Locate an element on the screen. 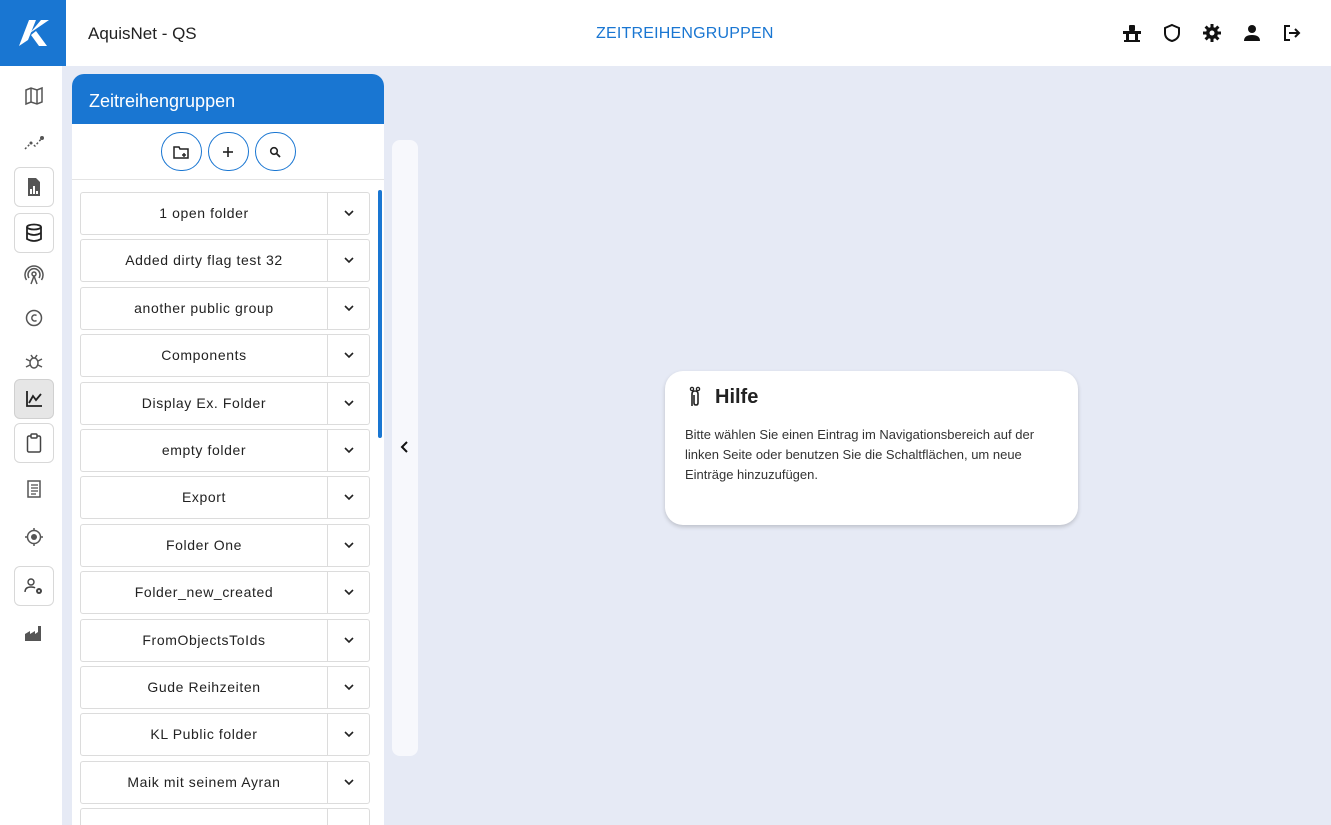 Image resolution: width=1331 pixels, height=825 pixels. list-item: Folder_new_created is located at coordinates (225, 593).